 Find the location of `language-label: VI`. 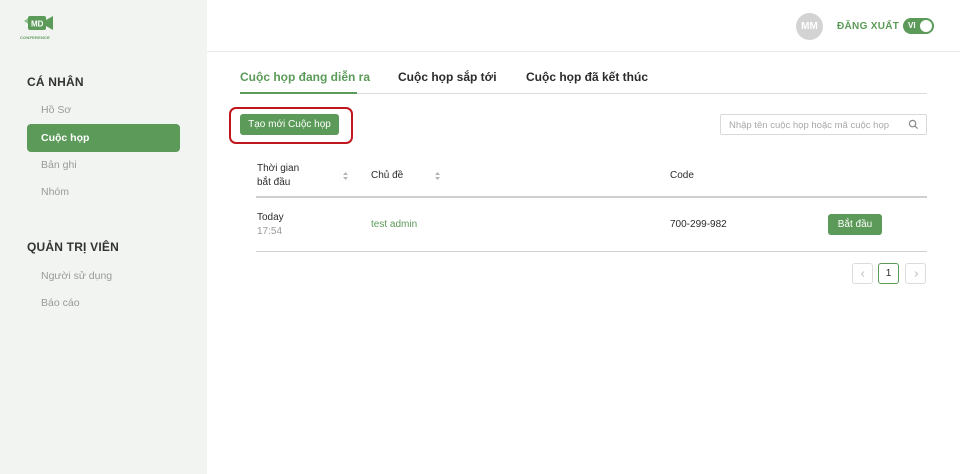

language-label: VI is located at coordinates (912, 25).